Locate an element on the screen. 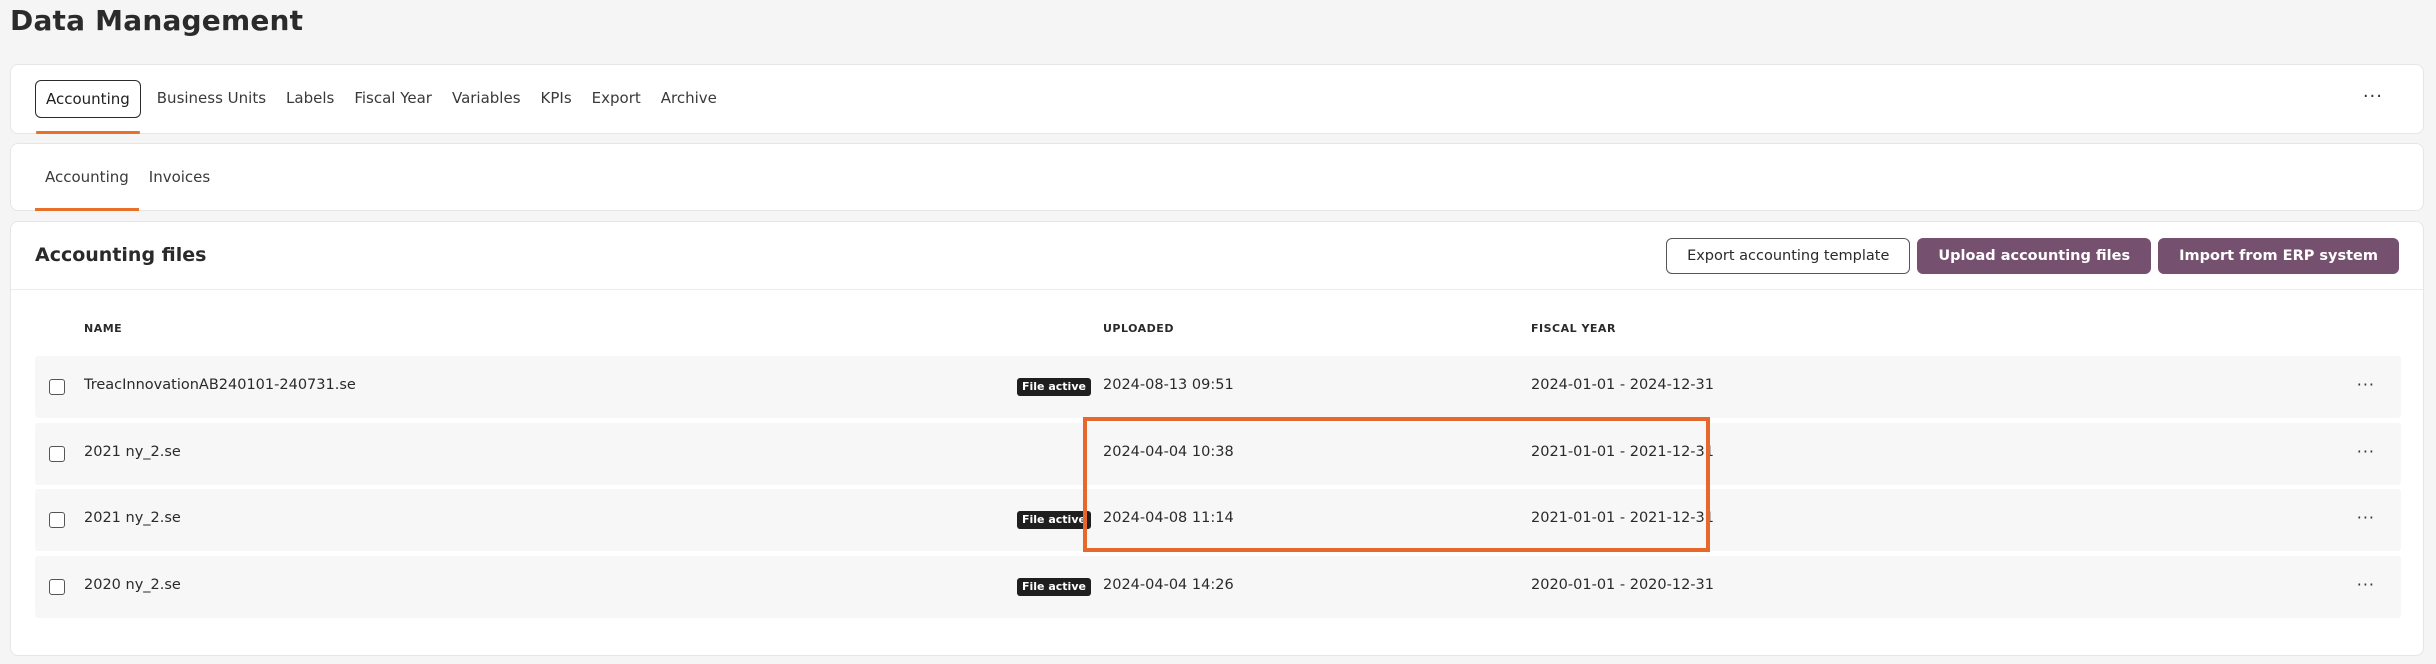  fiscal-year: 2020-01-01 - 2020-12-31 is located at coordinates (1622, 585).